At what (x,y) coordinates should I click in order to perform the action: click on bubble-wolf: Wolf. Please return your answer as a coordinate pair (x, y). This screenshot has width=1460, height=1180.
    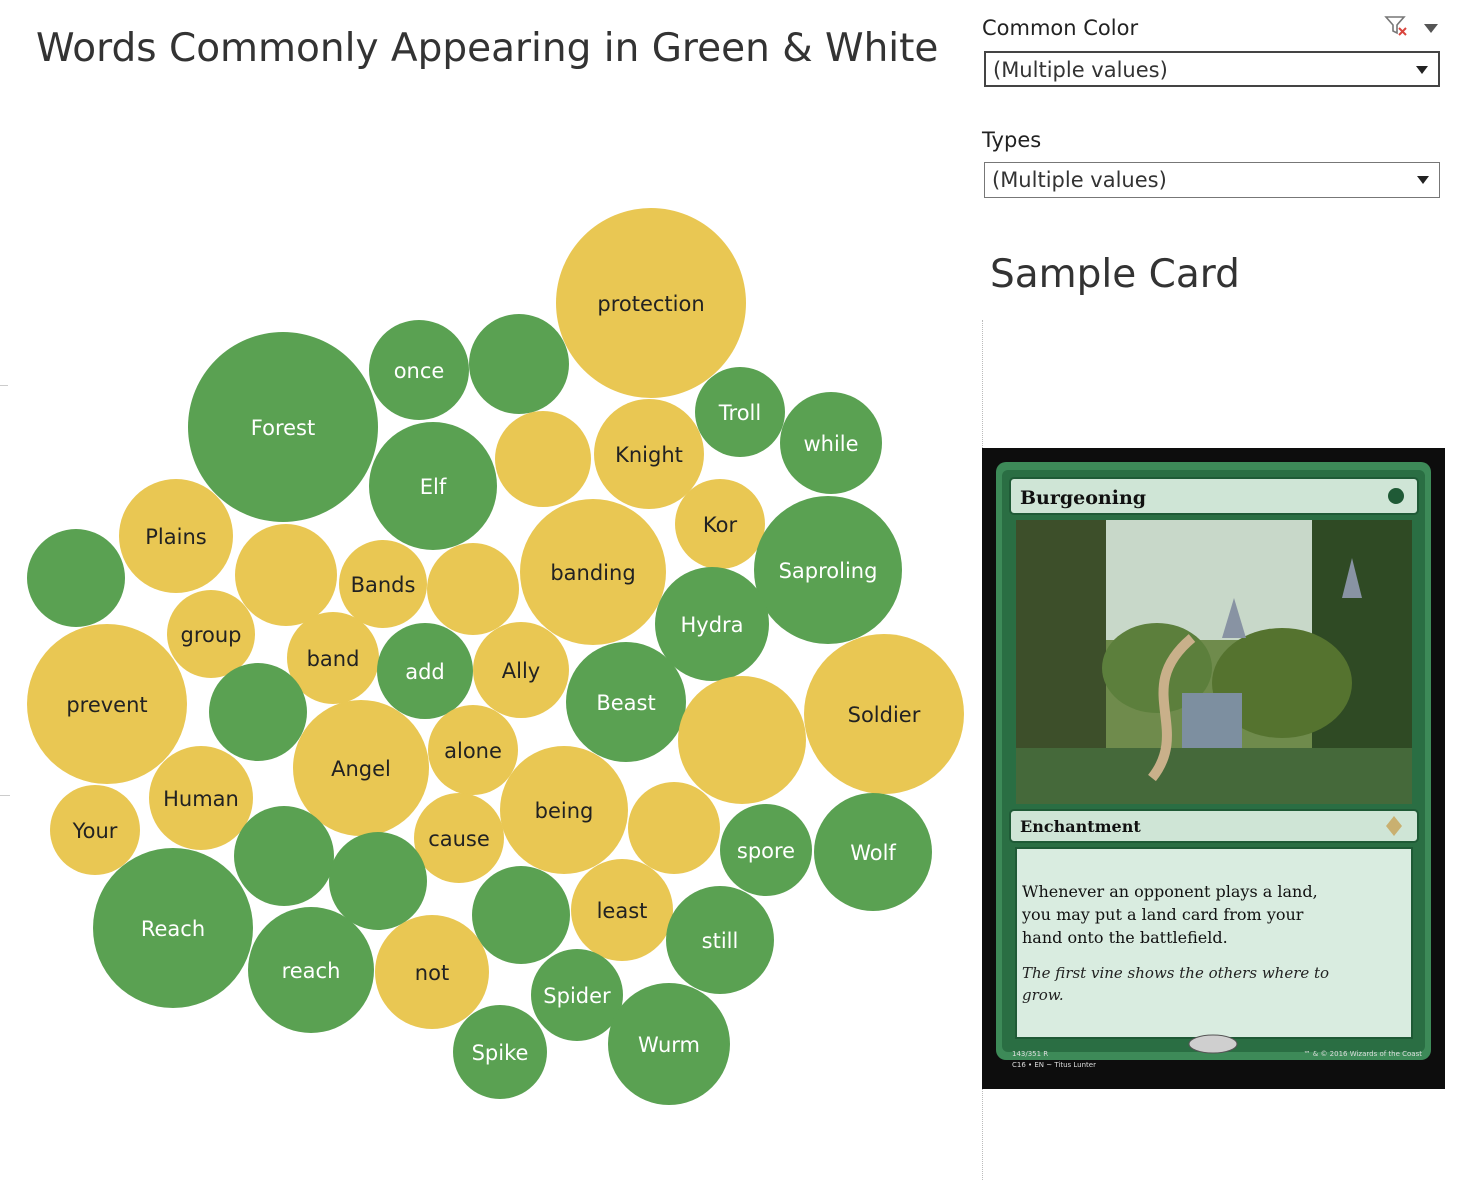
    Looking at the image, I should click on (873, 852).